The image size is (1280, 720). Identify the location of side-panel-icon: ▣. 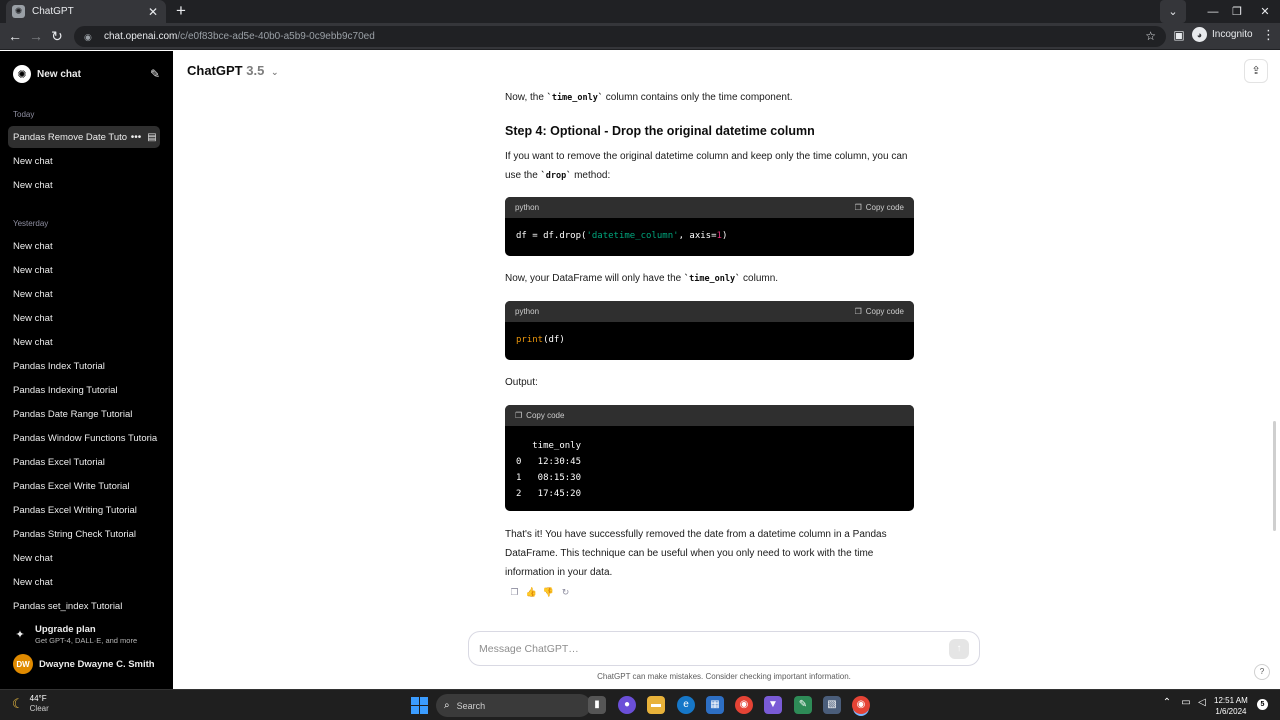
(1179, 35).